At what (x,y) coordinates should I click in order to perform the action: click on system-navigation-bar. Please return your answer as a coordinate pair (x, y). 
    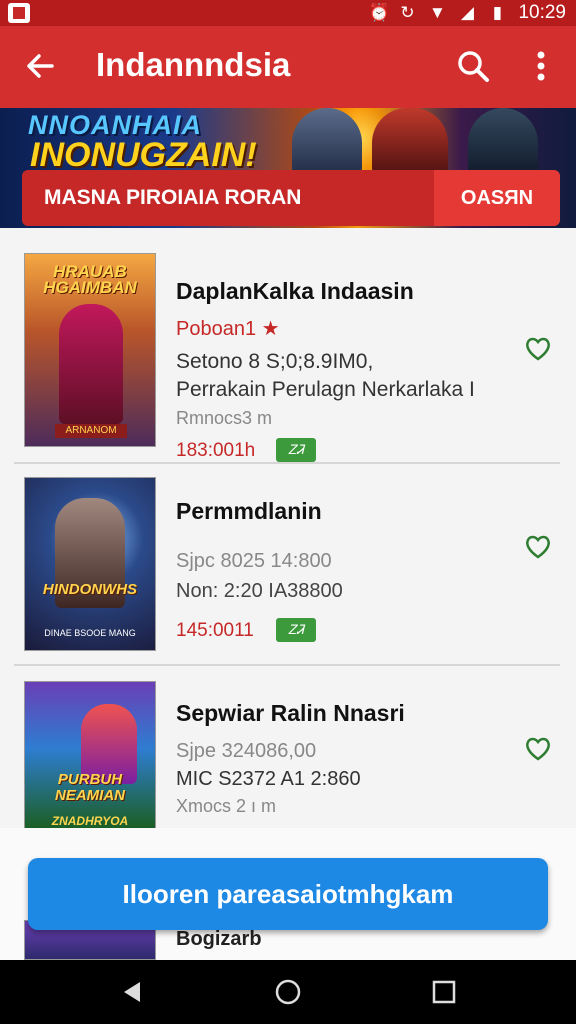
    Looking at the image, I should click on (288, 992).